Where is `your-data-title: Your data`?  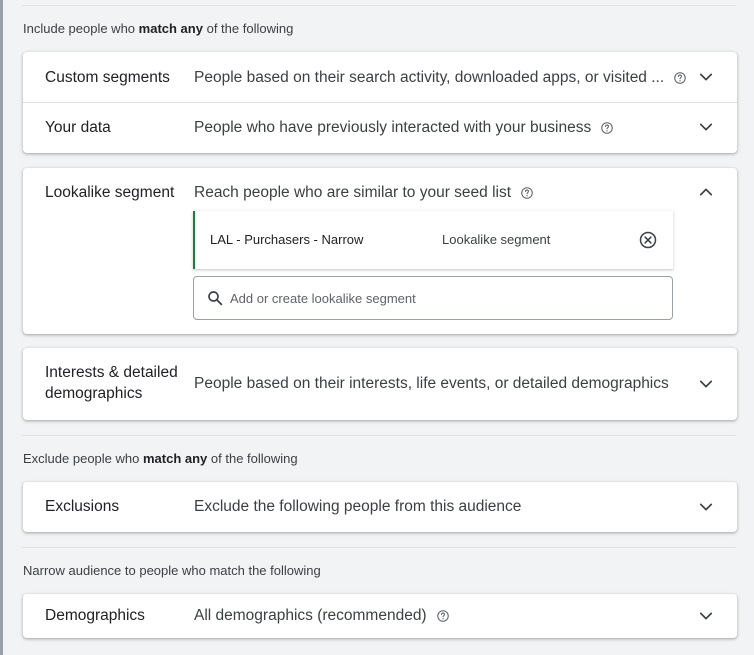
your-data-title: Your data is located at coordinates (78, 127).